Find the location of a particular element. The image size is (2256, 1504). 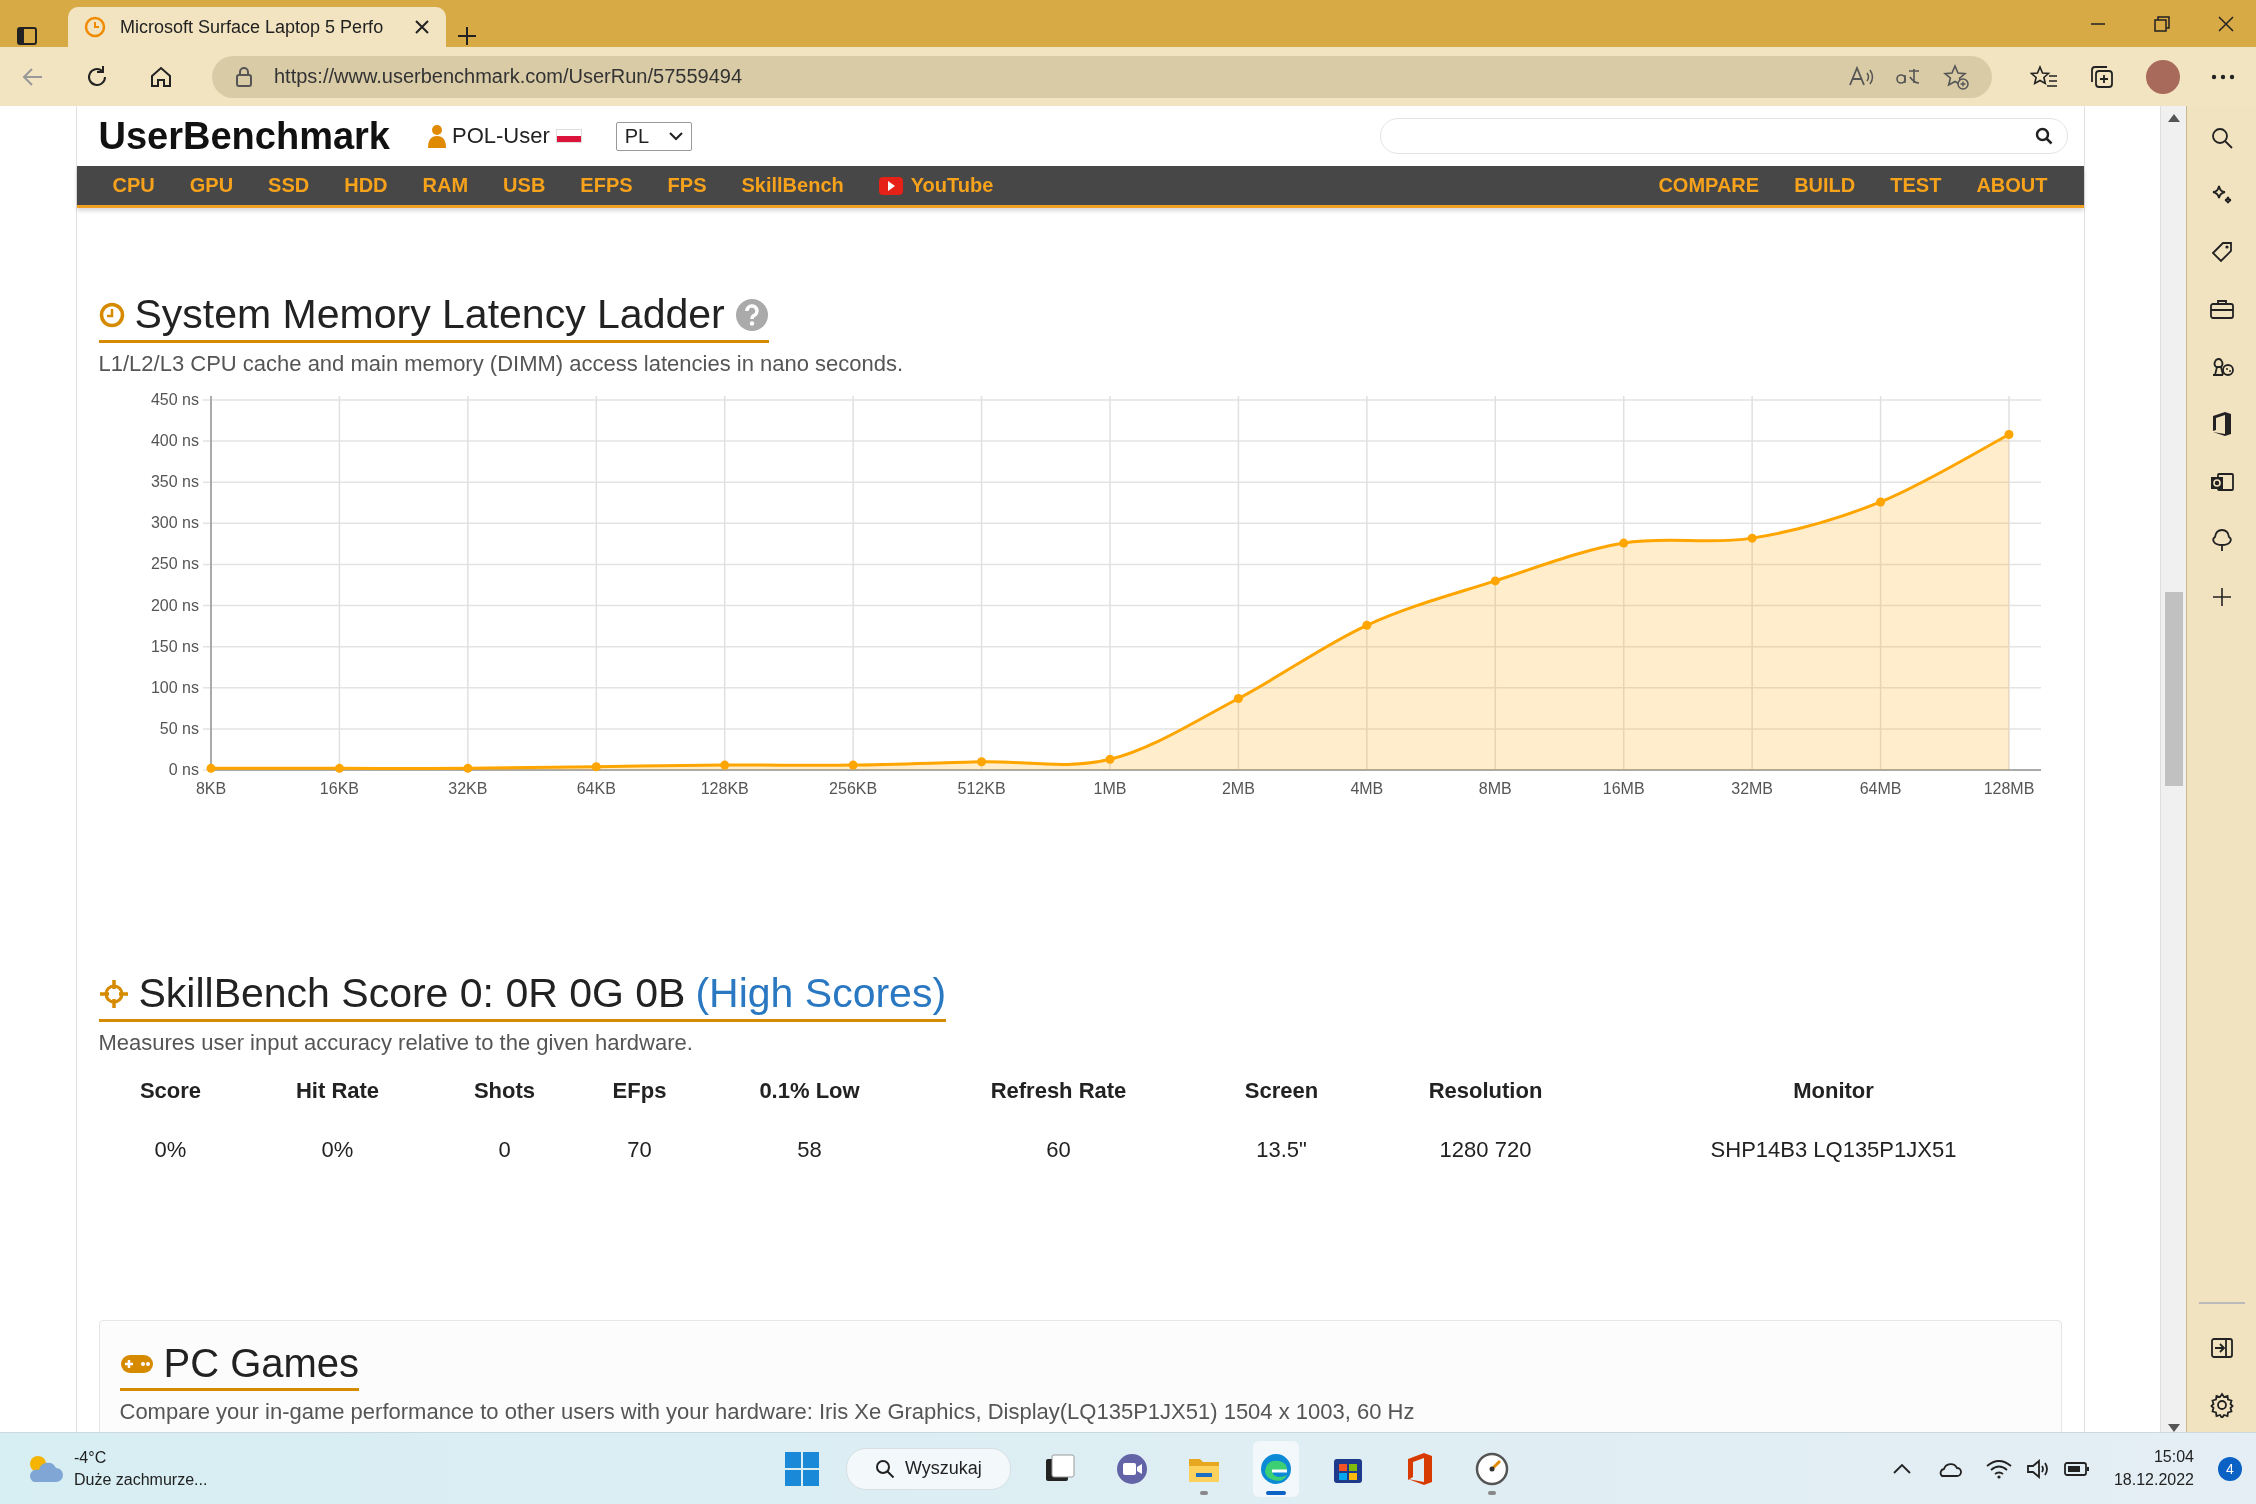

briefcase-icon is located at coordinates (2221, 309).